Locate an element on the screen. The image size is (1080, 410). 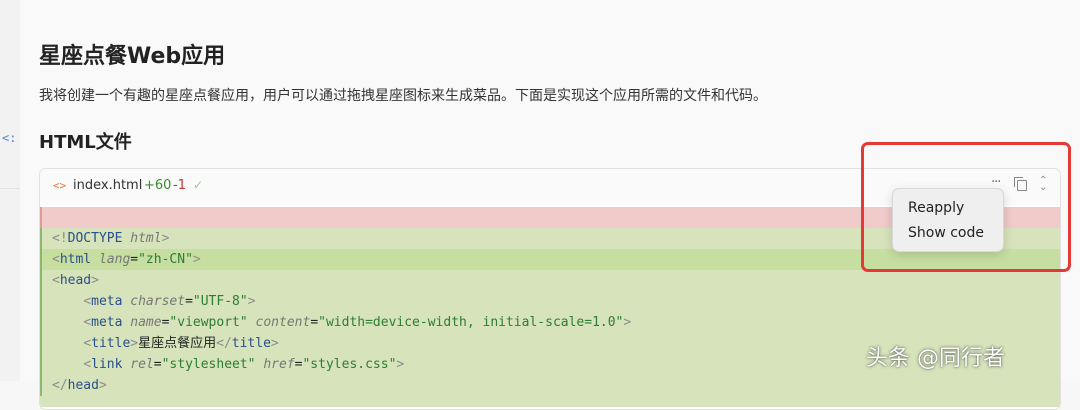
menu-item-show-code: Show code is located at coordinates (946, 233).